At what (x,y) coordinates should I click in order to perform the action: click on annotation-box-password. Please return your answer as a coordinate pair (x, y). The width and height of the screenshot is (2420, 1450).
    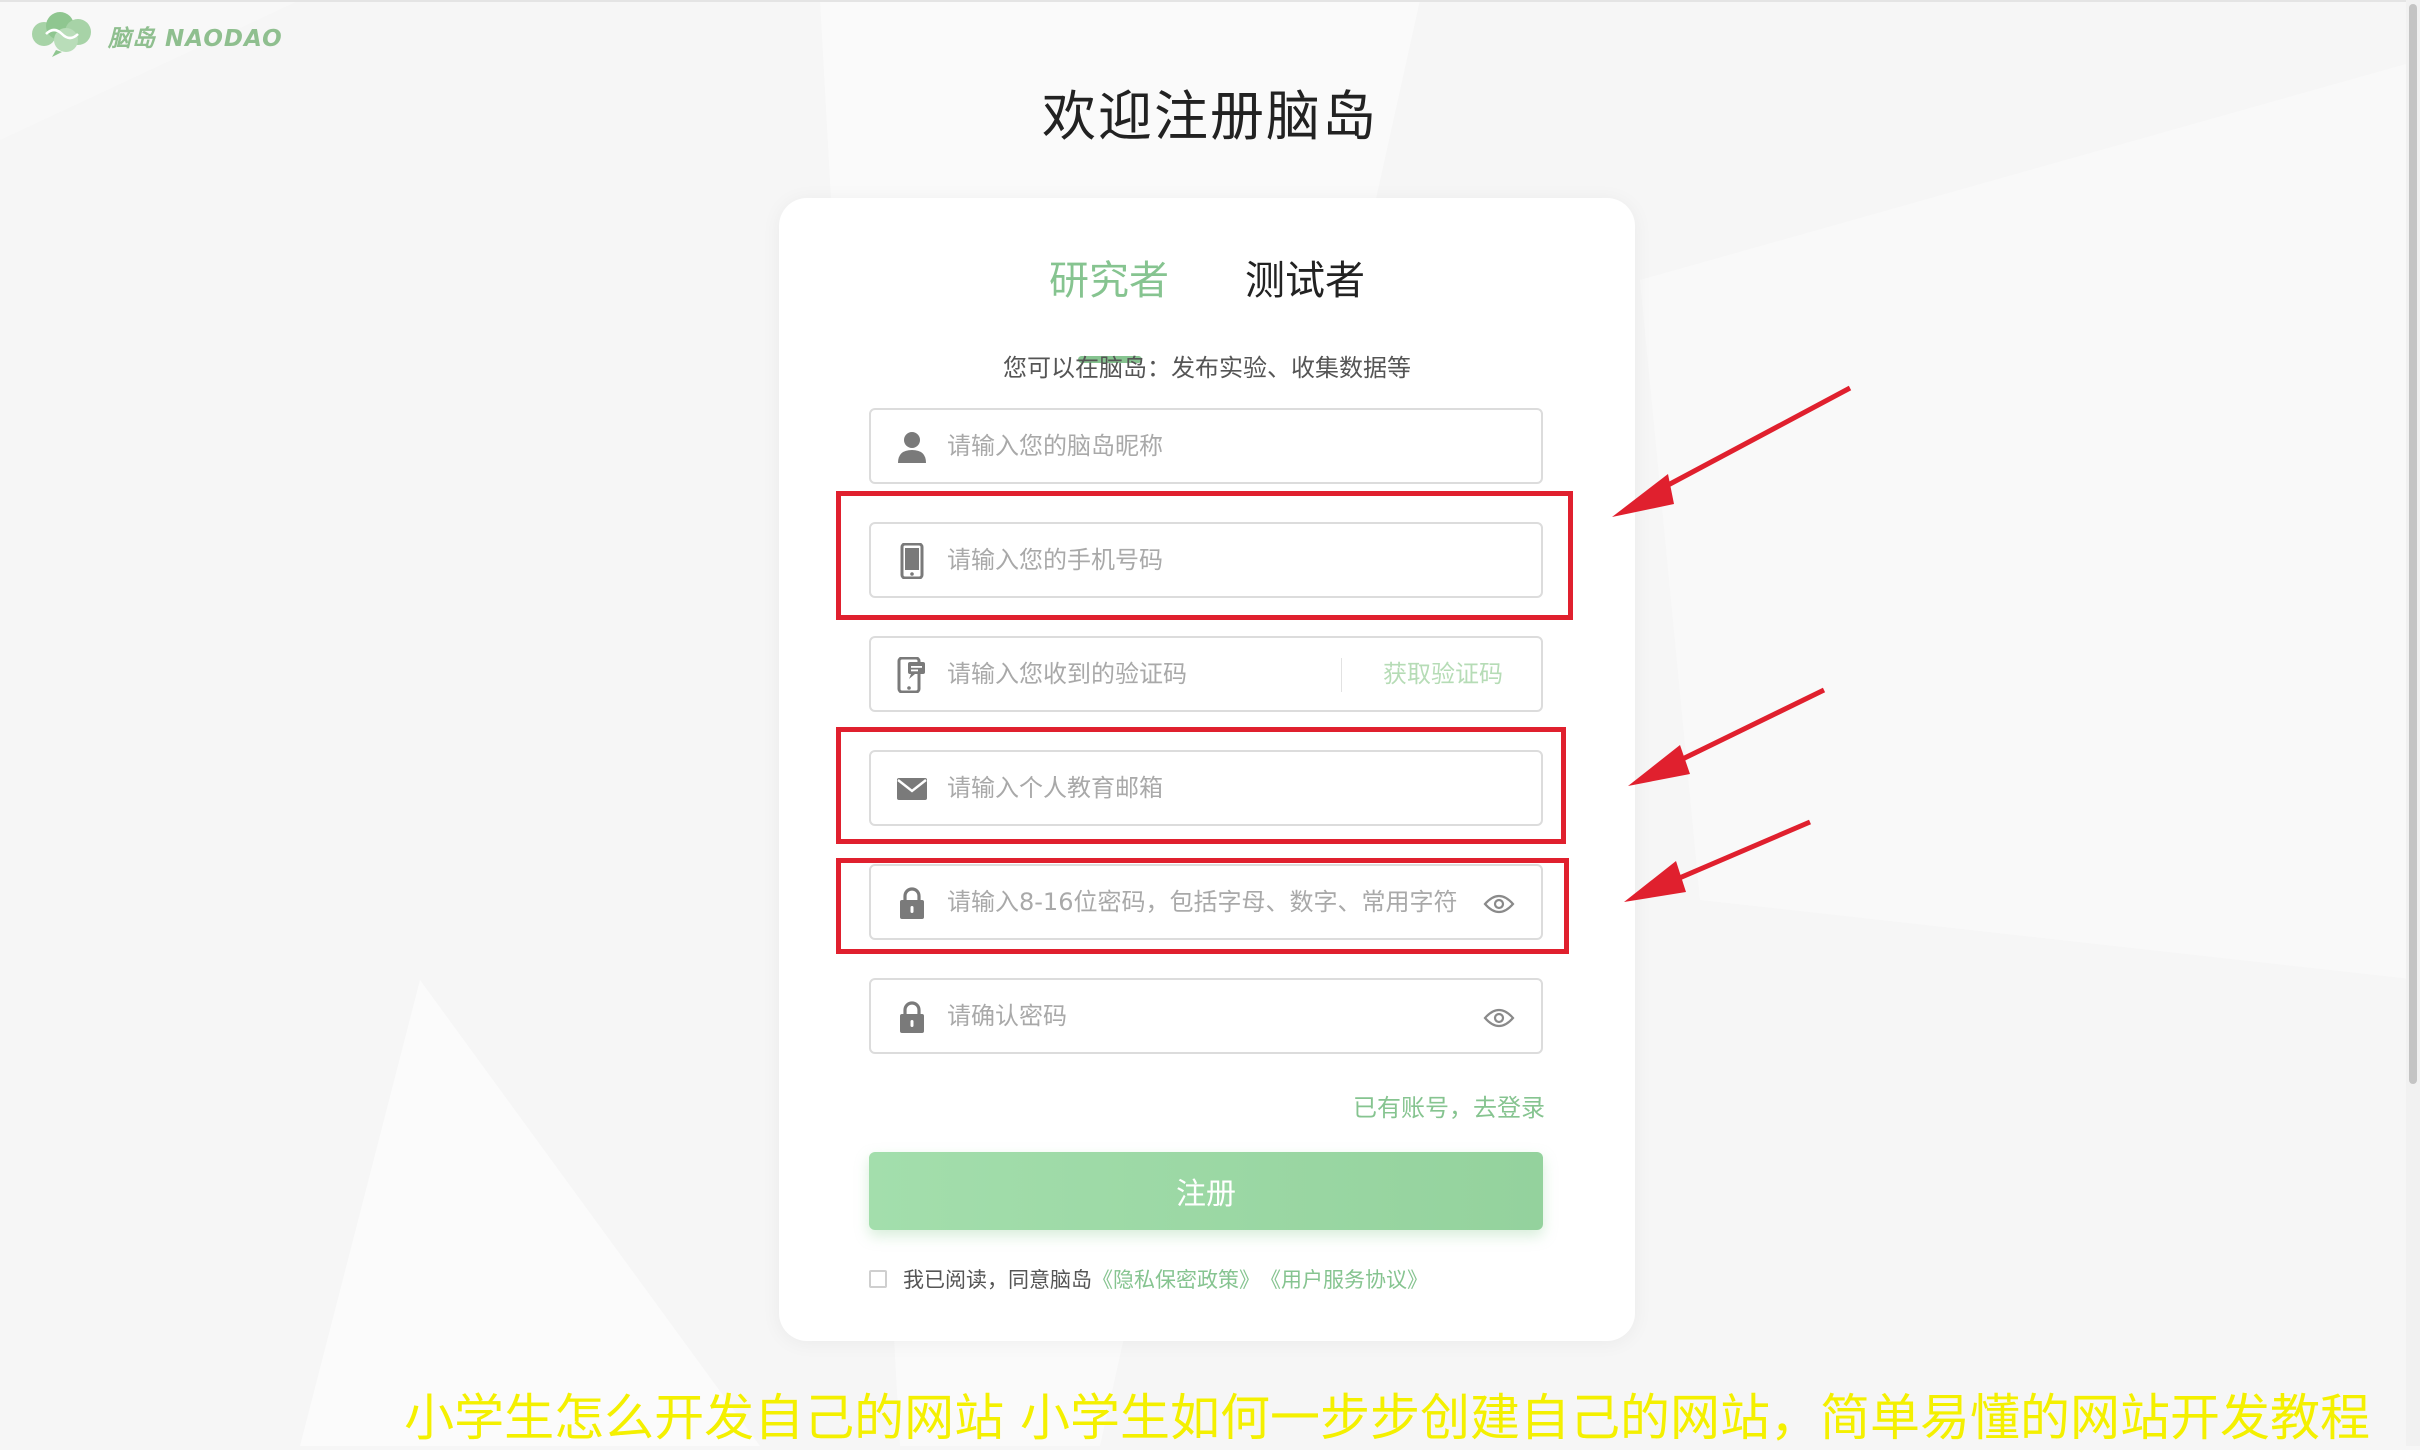
    Looking at the image, I should click on (1202, 906).